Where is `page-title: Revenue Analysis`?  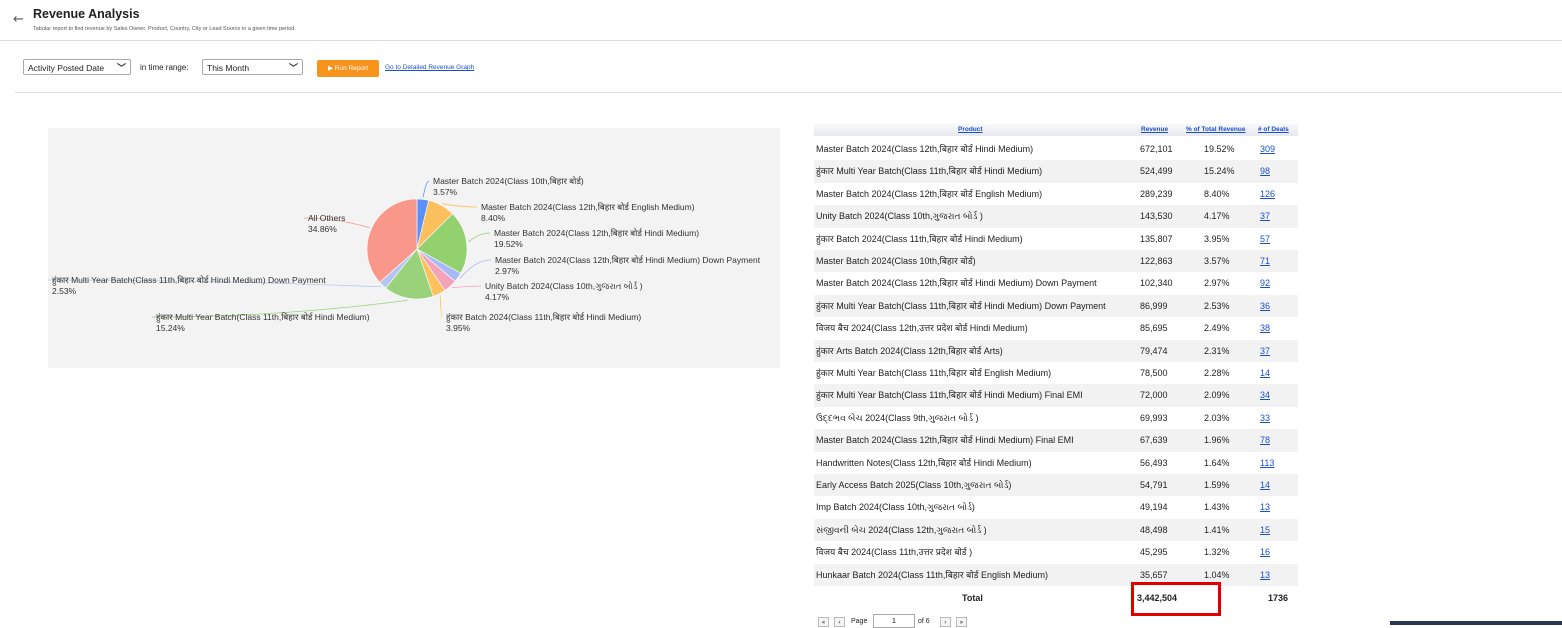
page-title: Revenue Analysis is located at coordinates (86, 14).